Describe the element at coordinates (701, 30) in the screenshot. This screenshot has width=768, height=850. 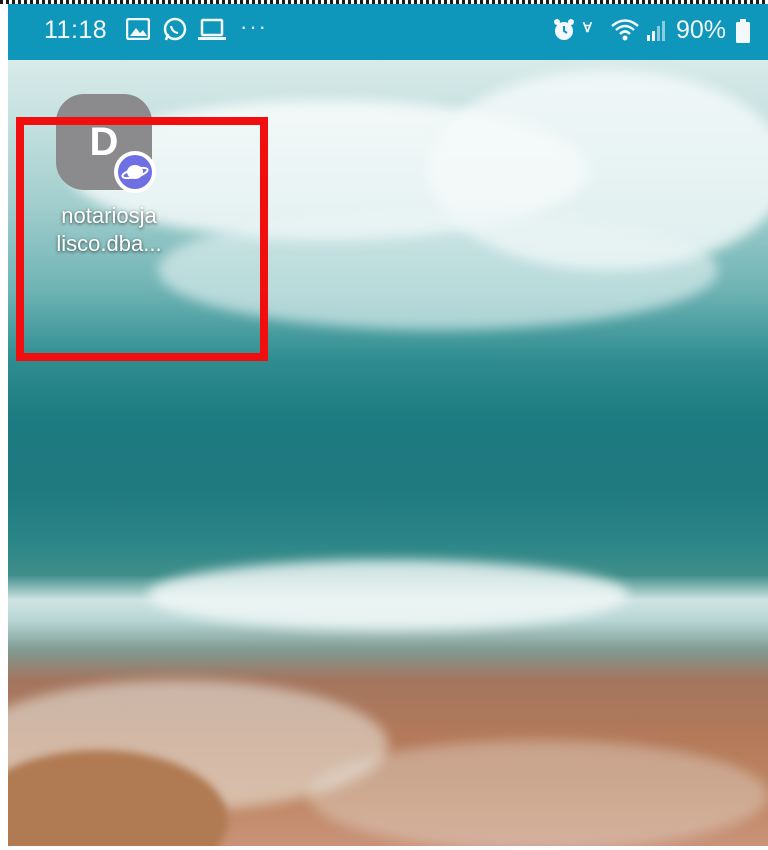
I see `battery-percent: 90%` at that location.